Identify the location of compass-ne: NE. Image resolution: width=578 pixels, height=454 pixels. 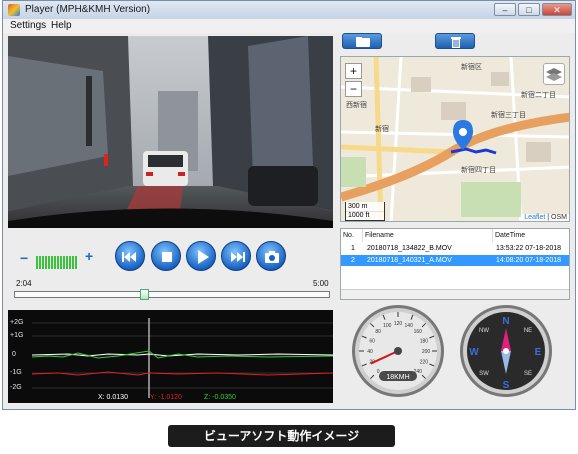
(528, 331).